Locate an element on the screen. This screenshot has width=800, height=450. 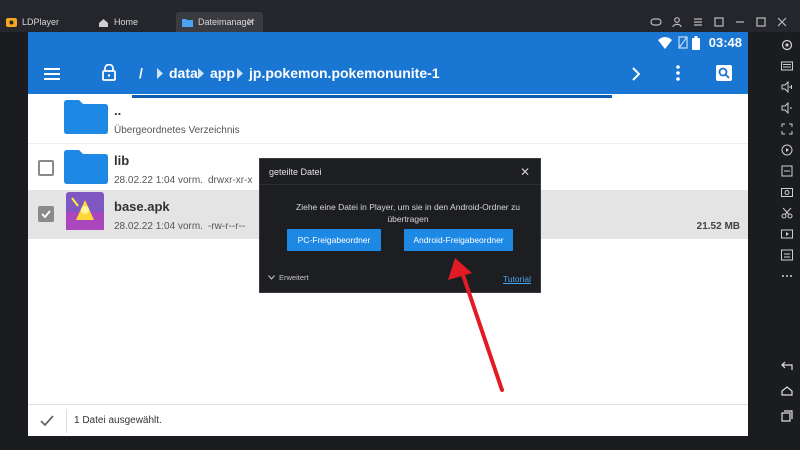
keyboard-icon is located at coordinates (787, 66).